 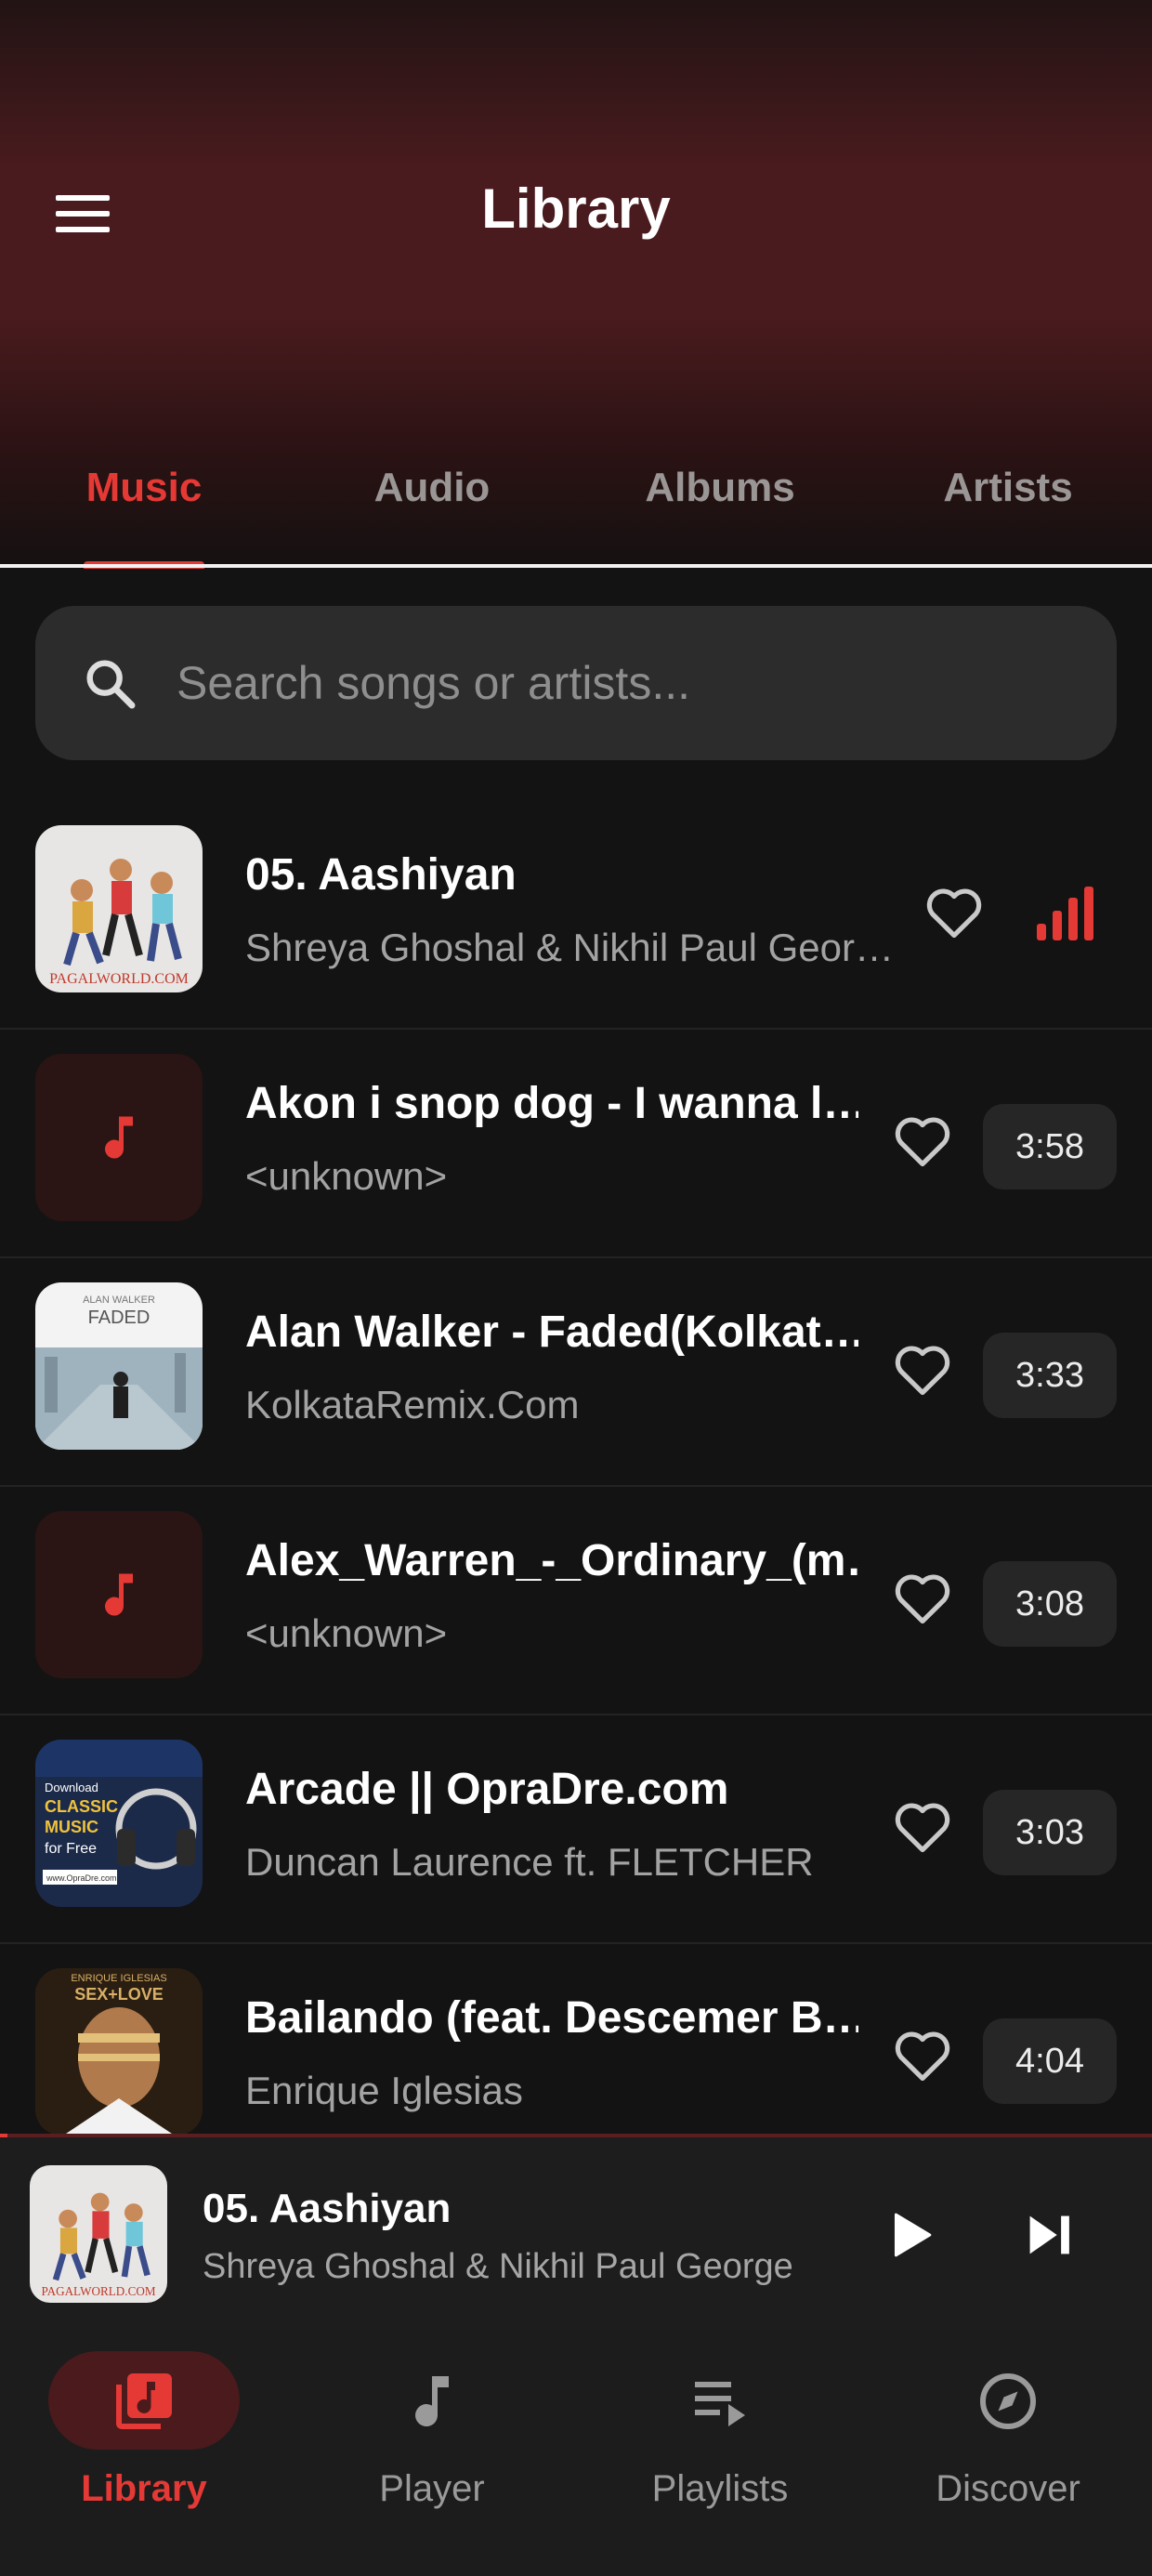 I want to click on mini-player-title: 05. Aashiyan, so click(x=327, y=2208).